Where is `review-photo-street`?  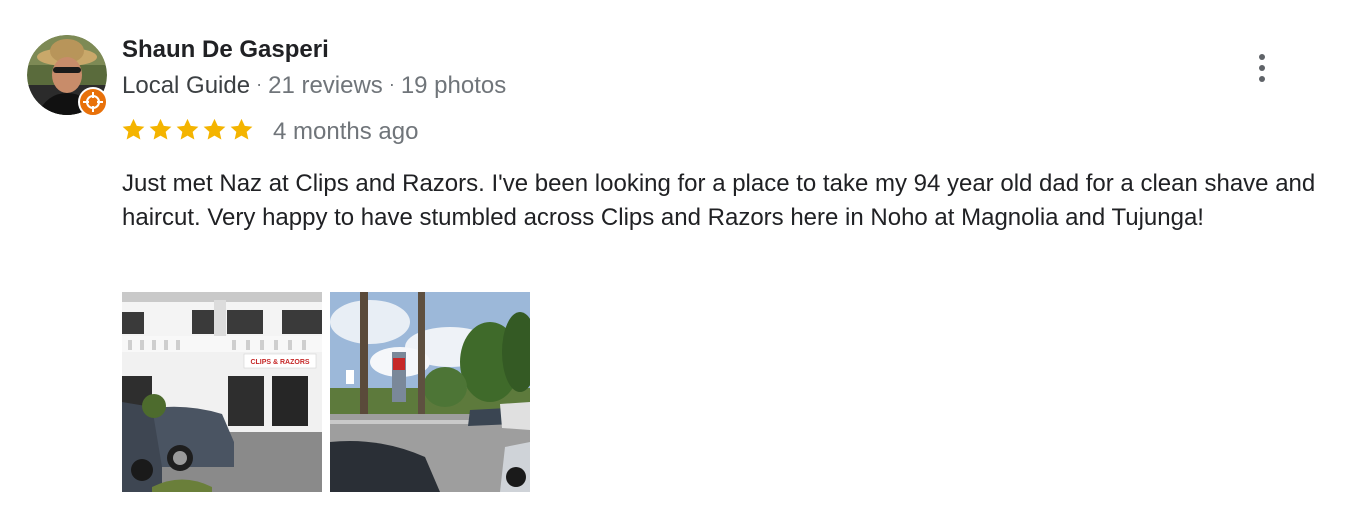
review-photo-street is located at coordinates (430, 392).